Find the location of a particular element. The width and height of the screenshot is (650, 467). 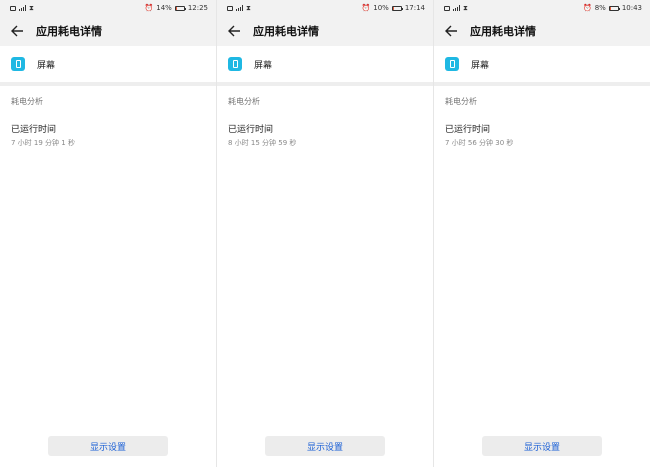

battery-percent: 14% is located at coordinates (164, 8).